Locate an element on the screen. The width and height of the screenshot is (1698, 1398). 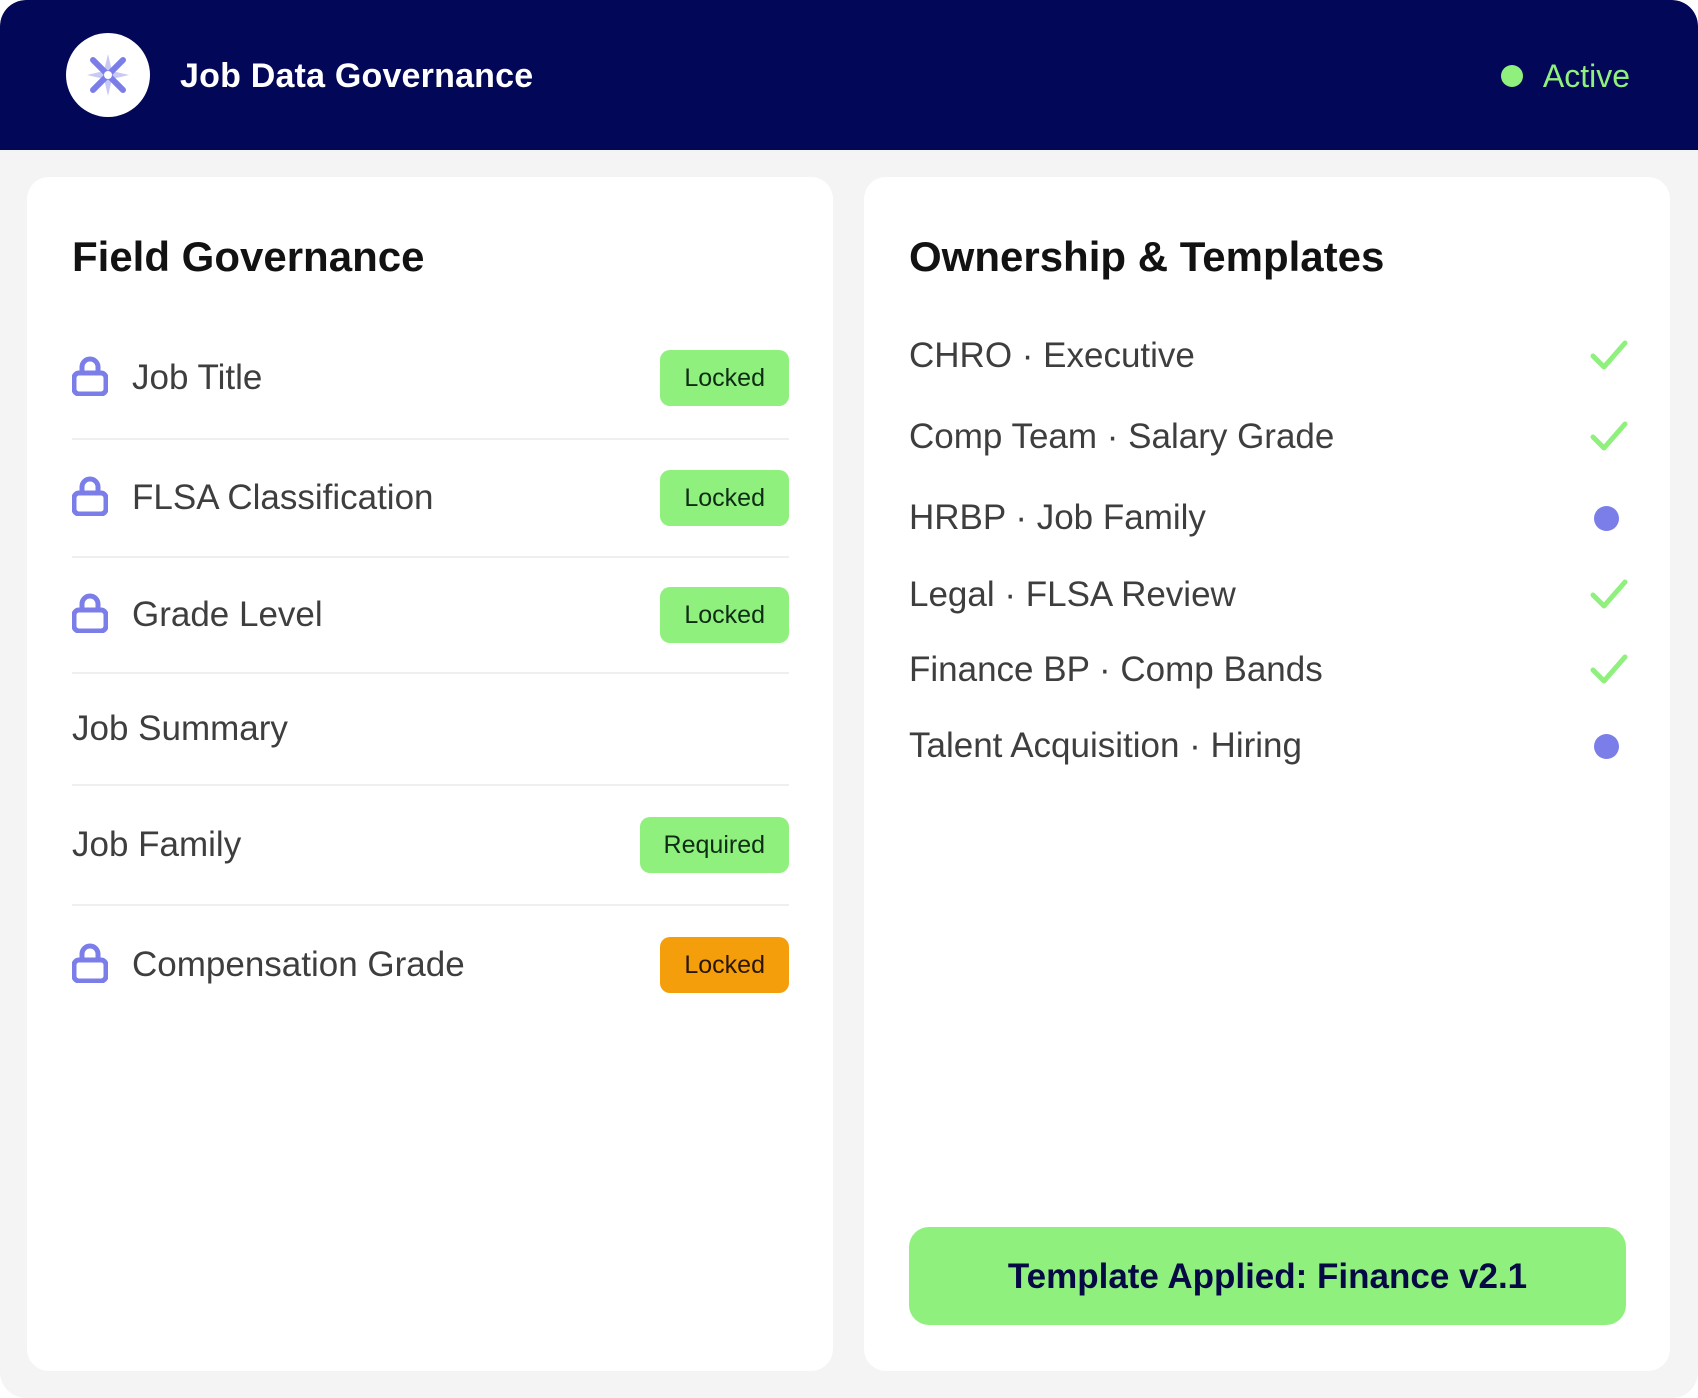
field-label: Grade Level is located at coordinates (227, 614).